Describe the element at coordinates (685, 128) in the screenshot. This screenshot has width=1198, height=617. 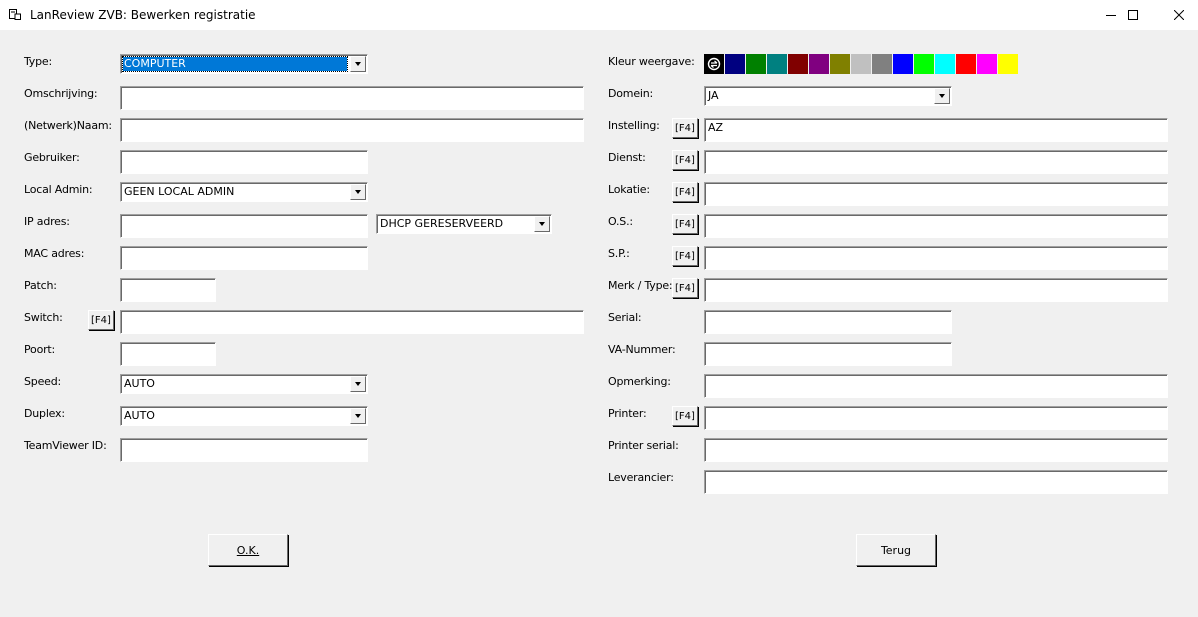
I see `instelling-f4-button: [F4]` at that location.